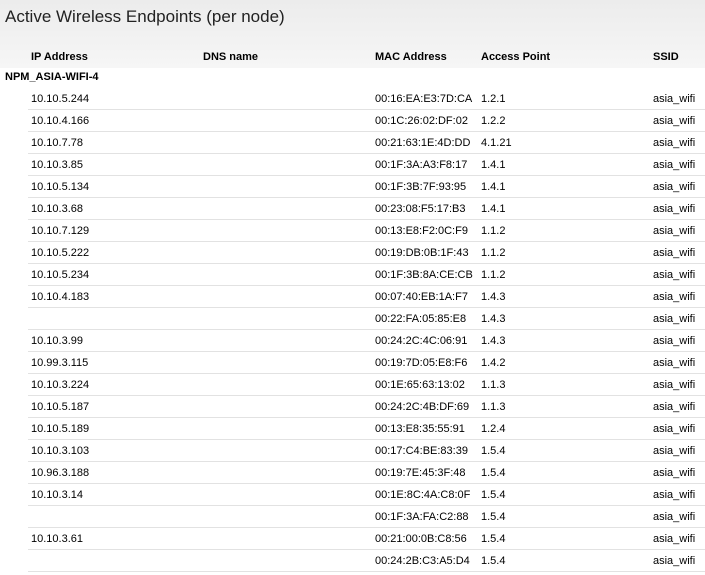 Image resolution: width=705 pixels, height=575 pixels. I want to click on mac-cell: 00:24:2C:4C:06:91, so click(421, 341).